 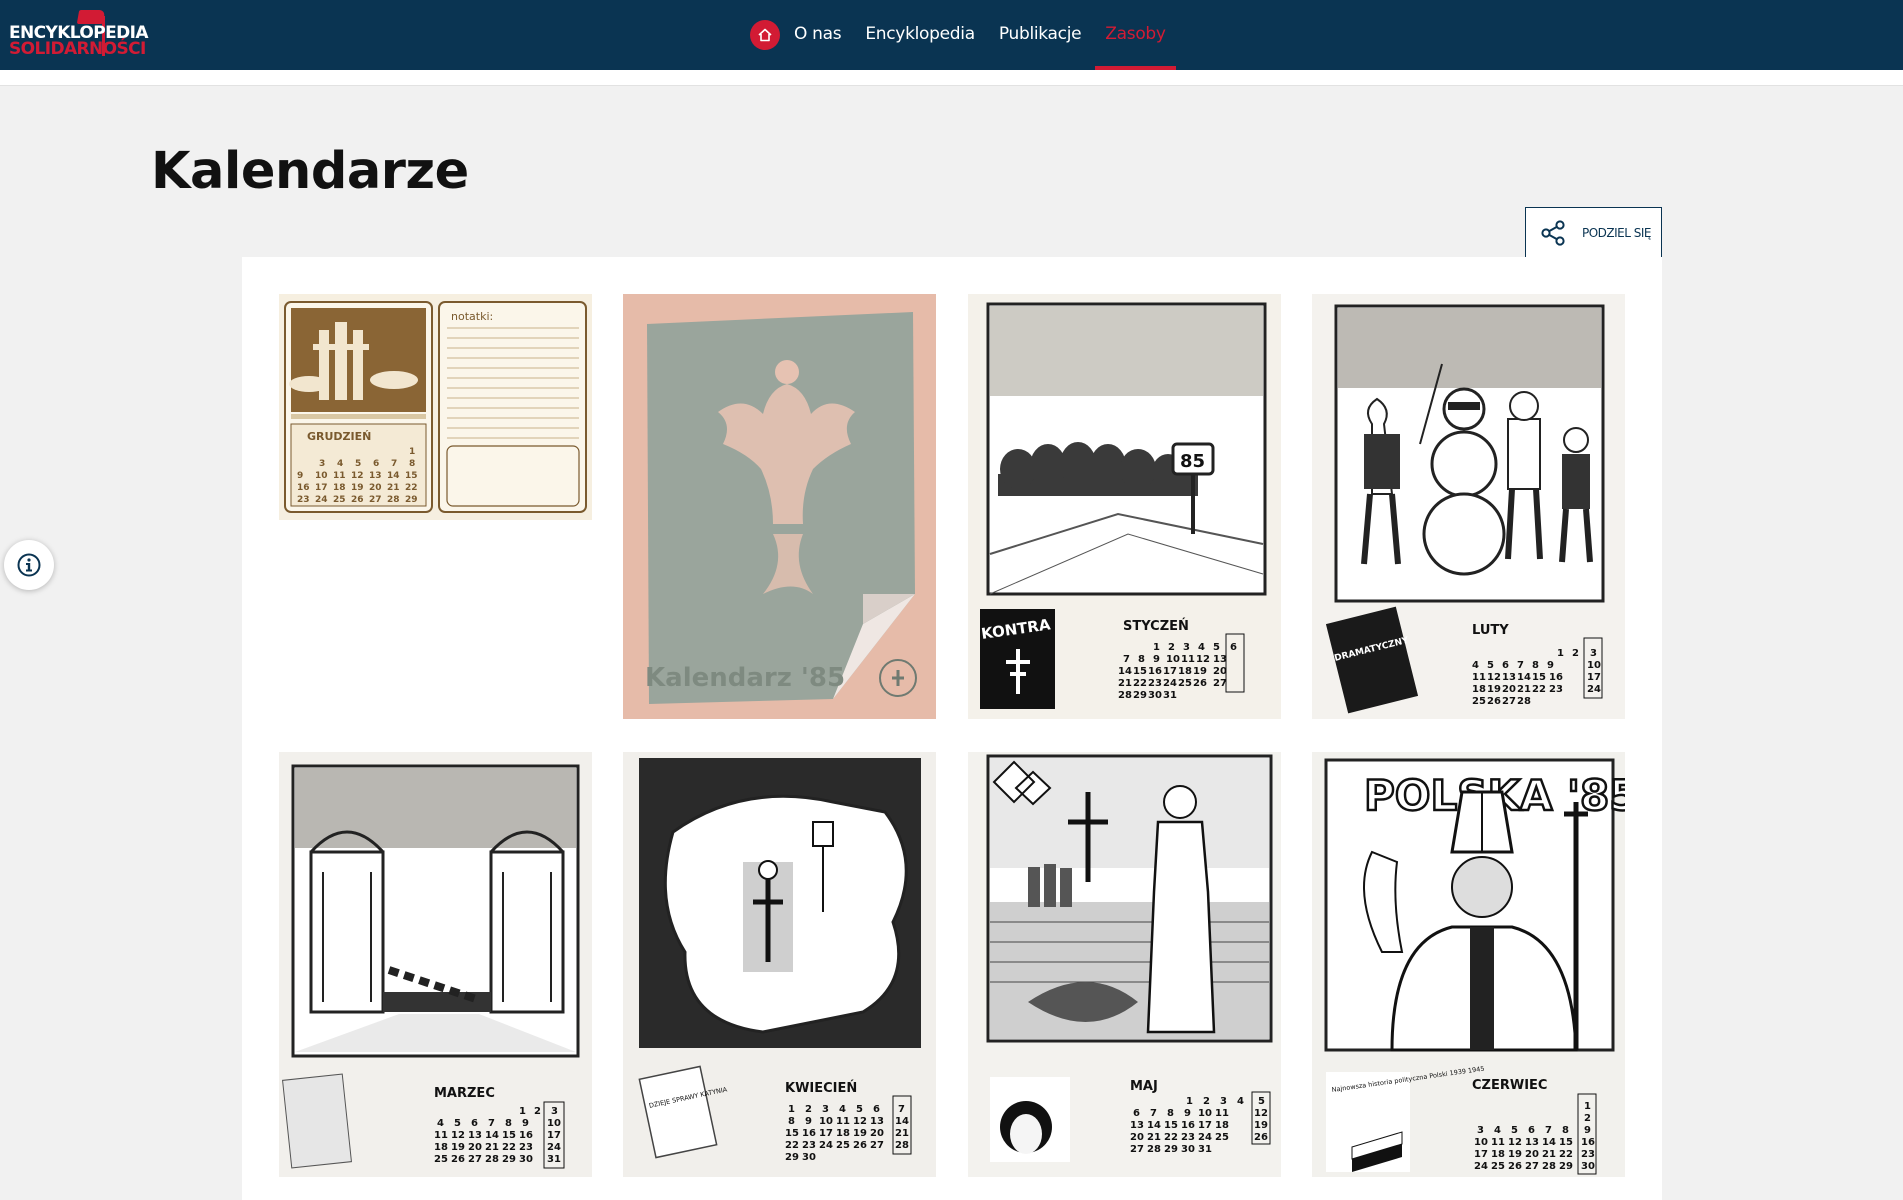 What do you see at coordinates (920, 35) in the screenshot?
I see `nav-item-encyklopedia: Encyklopedia` at bounding box center [920, 35].